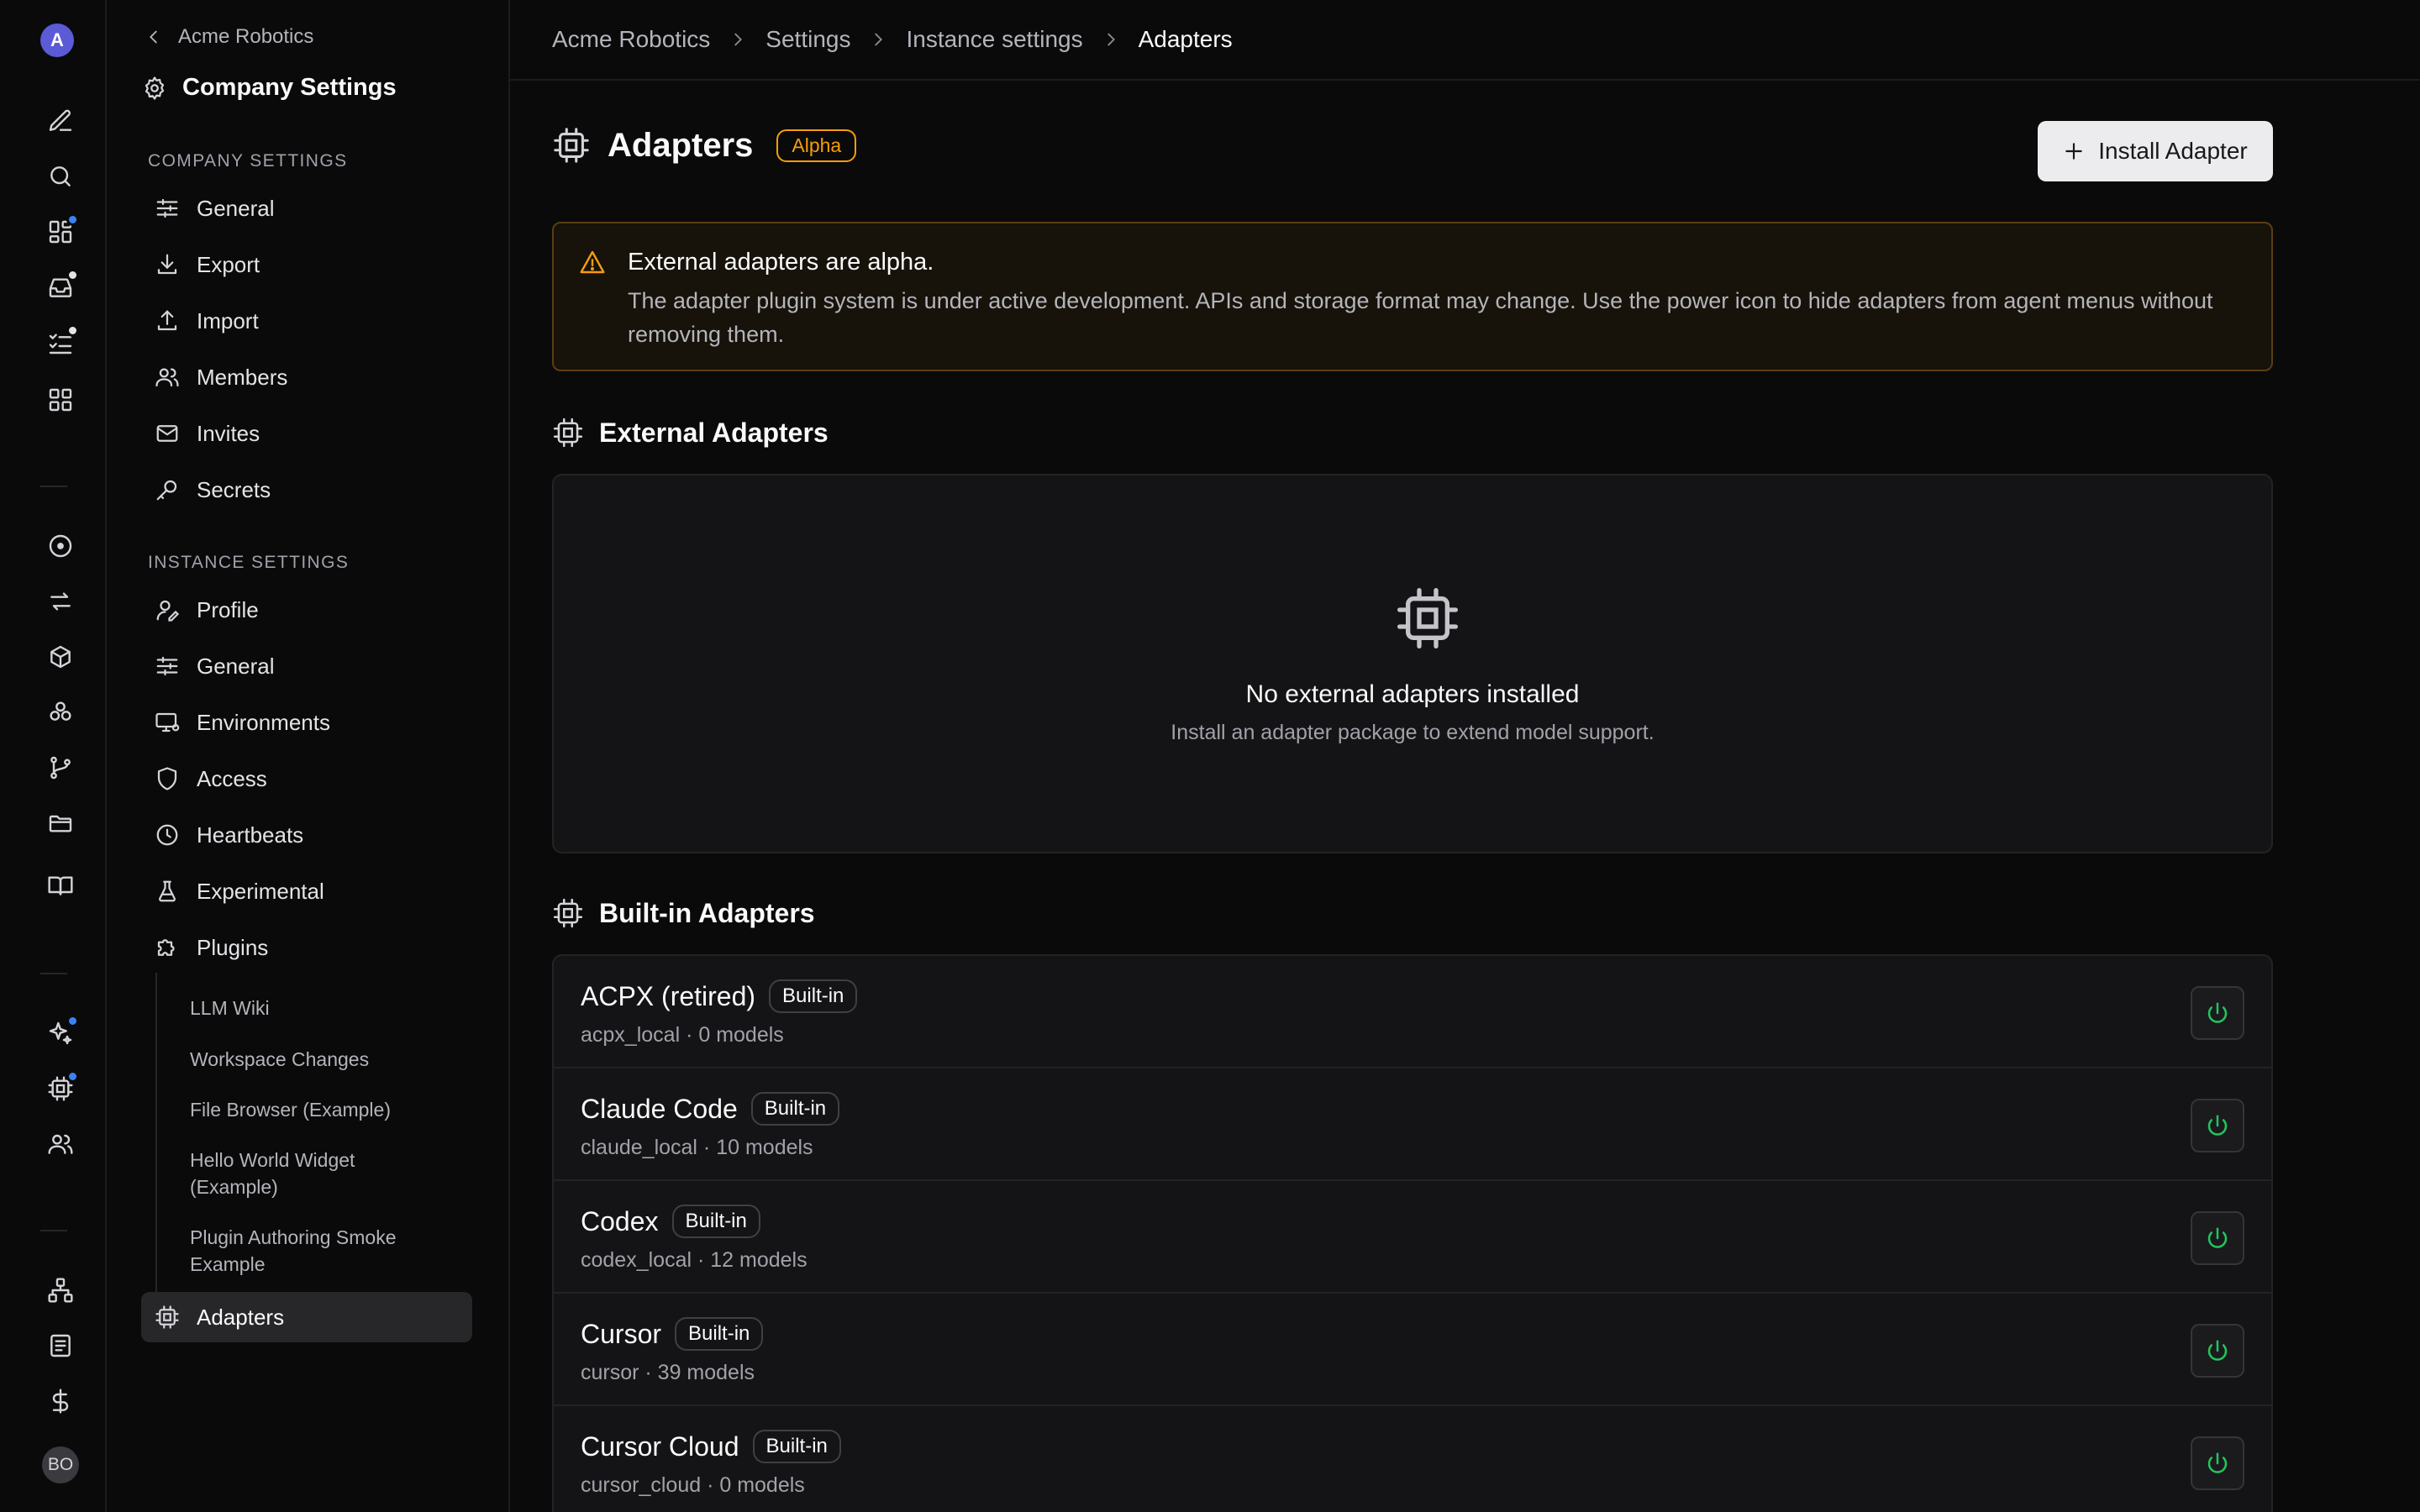 This screenshot has height=1512, width=2420. What do you see at coordinates (306, 835) in the screenshot?
I see `sidebar-item-heartbeats: Heartbeats` at bounding box center [306, 835].